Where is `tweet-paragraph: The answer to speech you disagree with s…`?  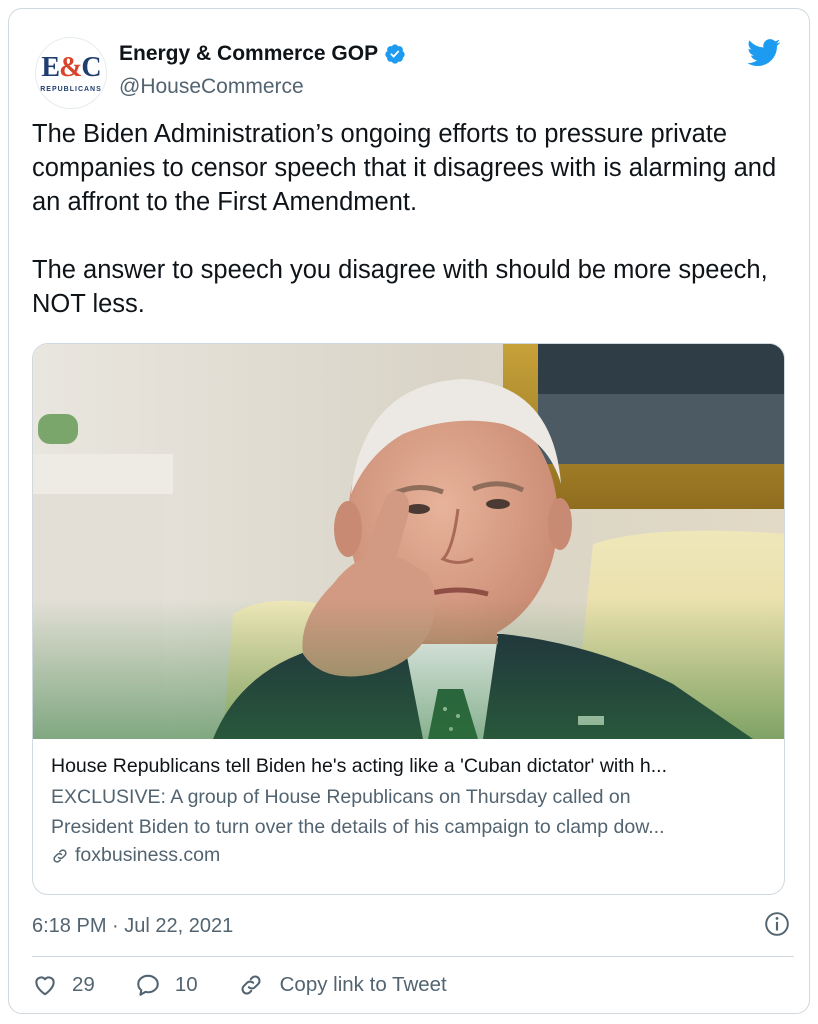 tweet-paragraph: The answer to speech you disagree with s… is located at coordinates (400, 287).